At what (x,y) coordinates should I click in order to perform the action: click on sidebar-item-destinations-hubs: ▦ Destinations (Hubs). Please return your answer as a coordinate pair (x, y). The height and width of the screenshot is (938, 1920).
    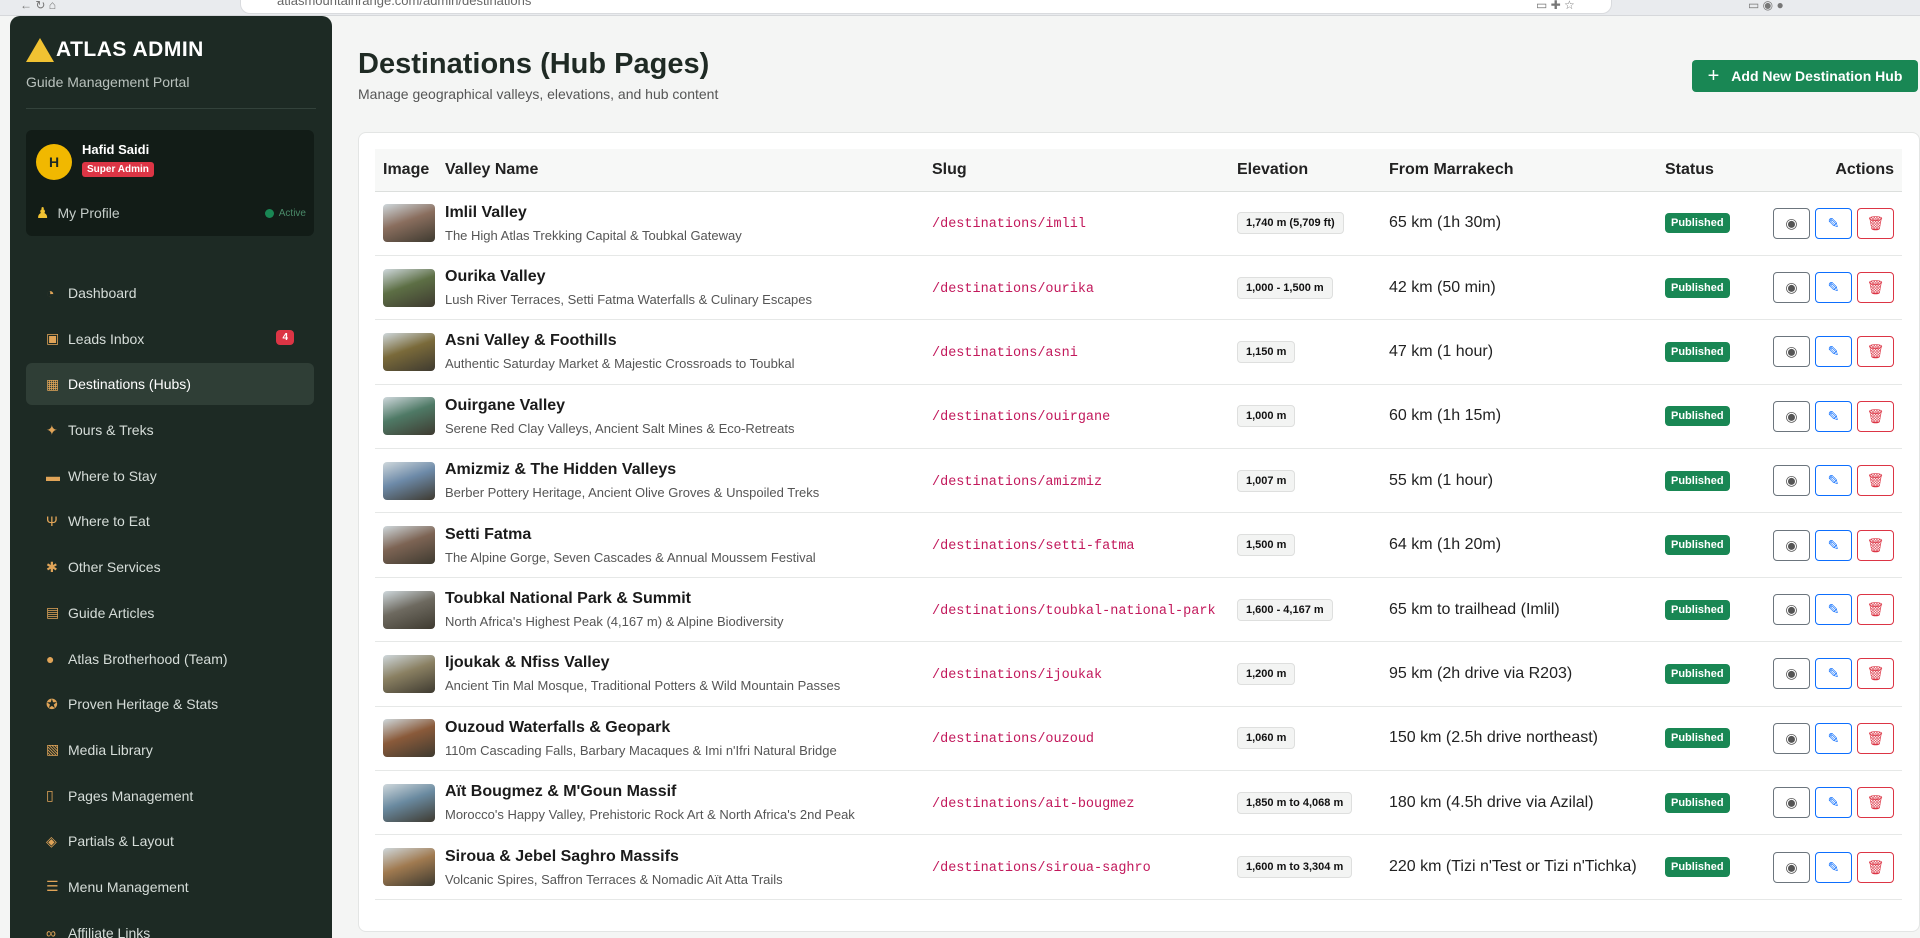
    Looking at the image, I should click on (170, 384).